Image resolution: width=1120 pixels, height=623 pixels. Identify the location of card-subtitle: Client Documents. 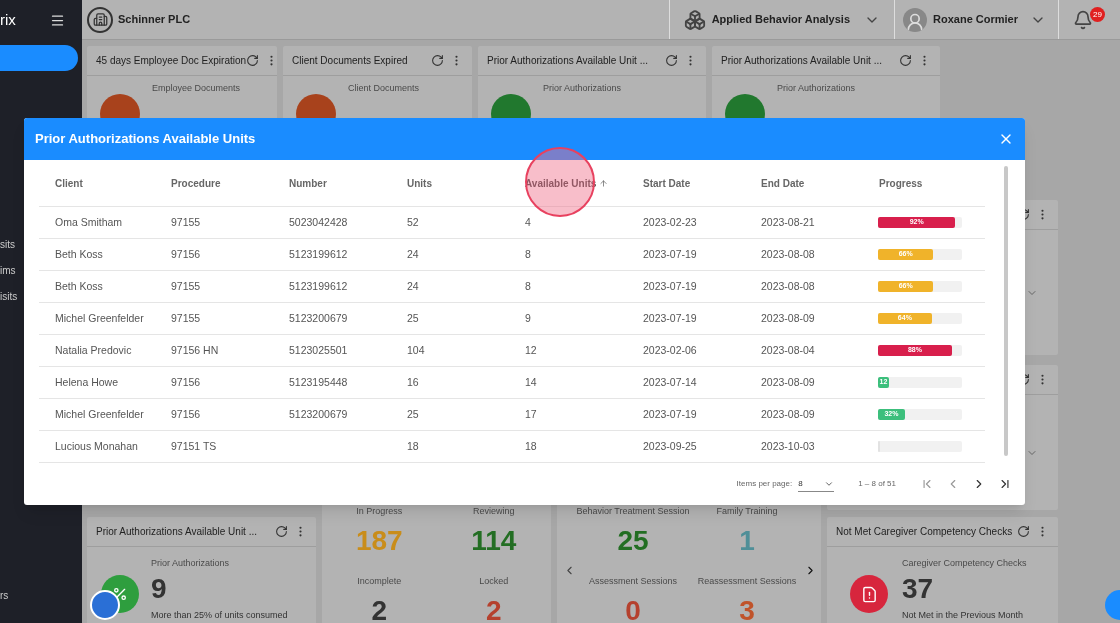
(384, 88).